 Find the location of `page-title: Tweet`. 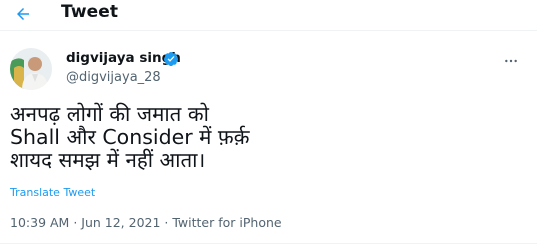

page-title: Tweet is located at coordinates (90, 12).